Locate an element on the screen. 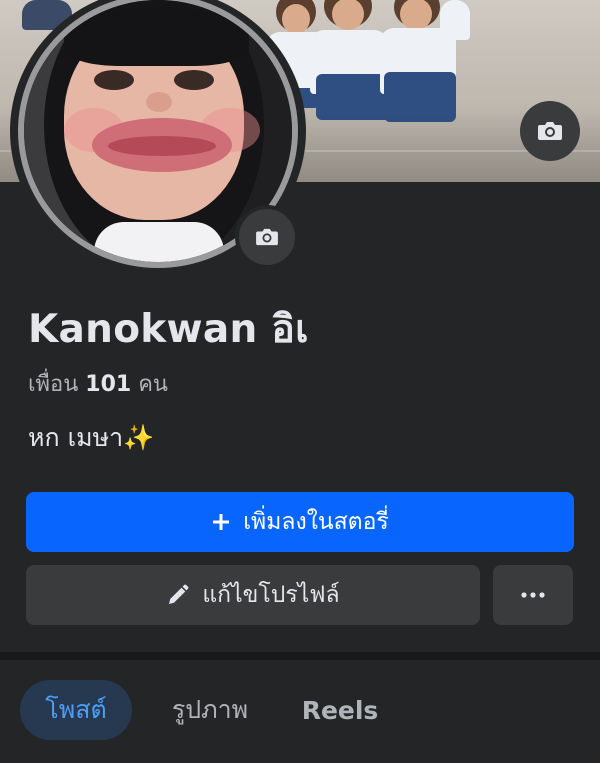 This screenshot has height=763, width=600. tab-posts: โพสต์ is located at coordinates (76, 710).